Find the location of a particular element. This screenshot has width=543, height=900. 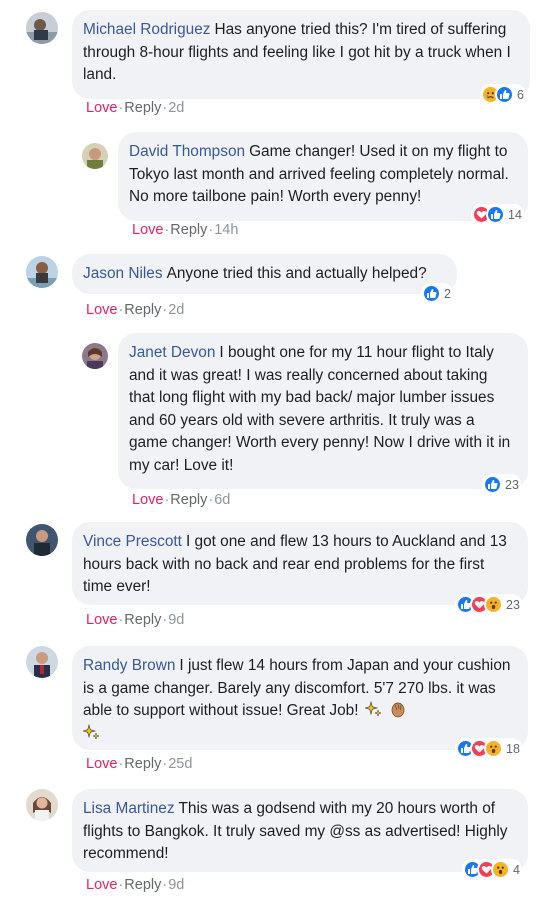

timestamp: 6d is located at coordinates (222, 500).